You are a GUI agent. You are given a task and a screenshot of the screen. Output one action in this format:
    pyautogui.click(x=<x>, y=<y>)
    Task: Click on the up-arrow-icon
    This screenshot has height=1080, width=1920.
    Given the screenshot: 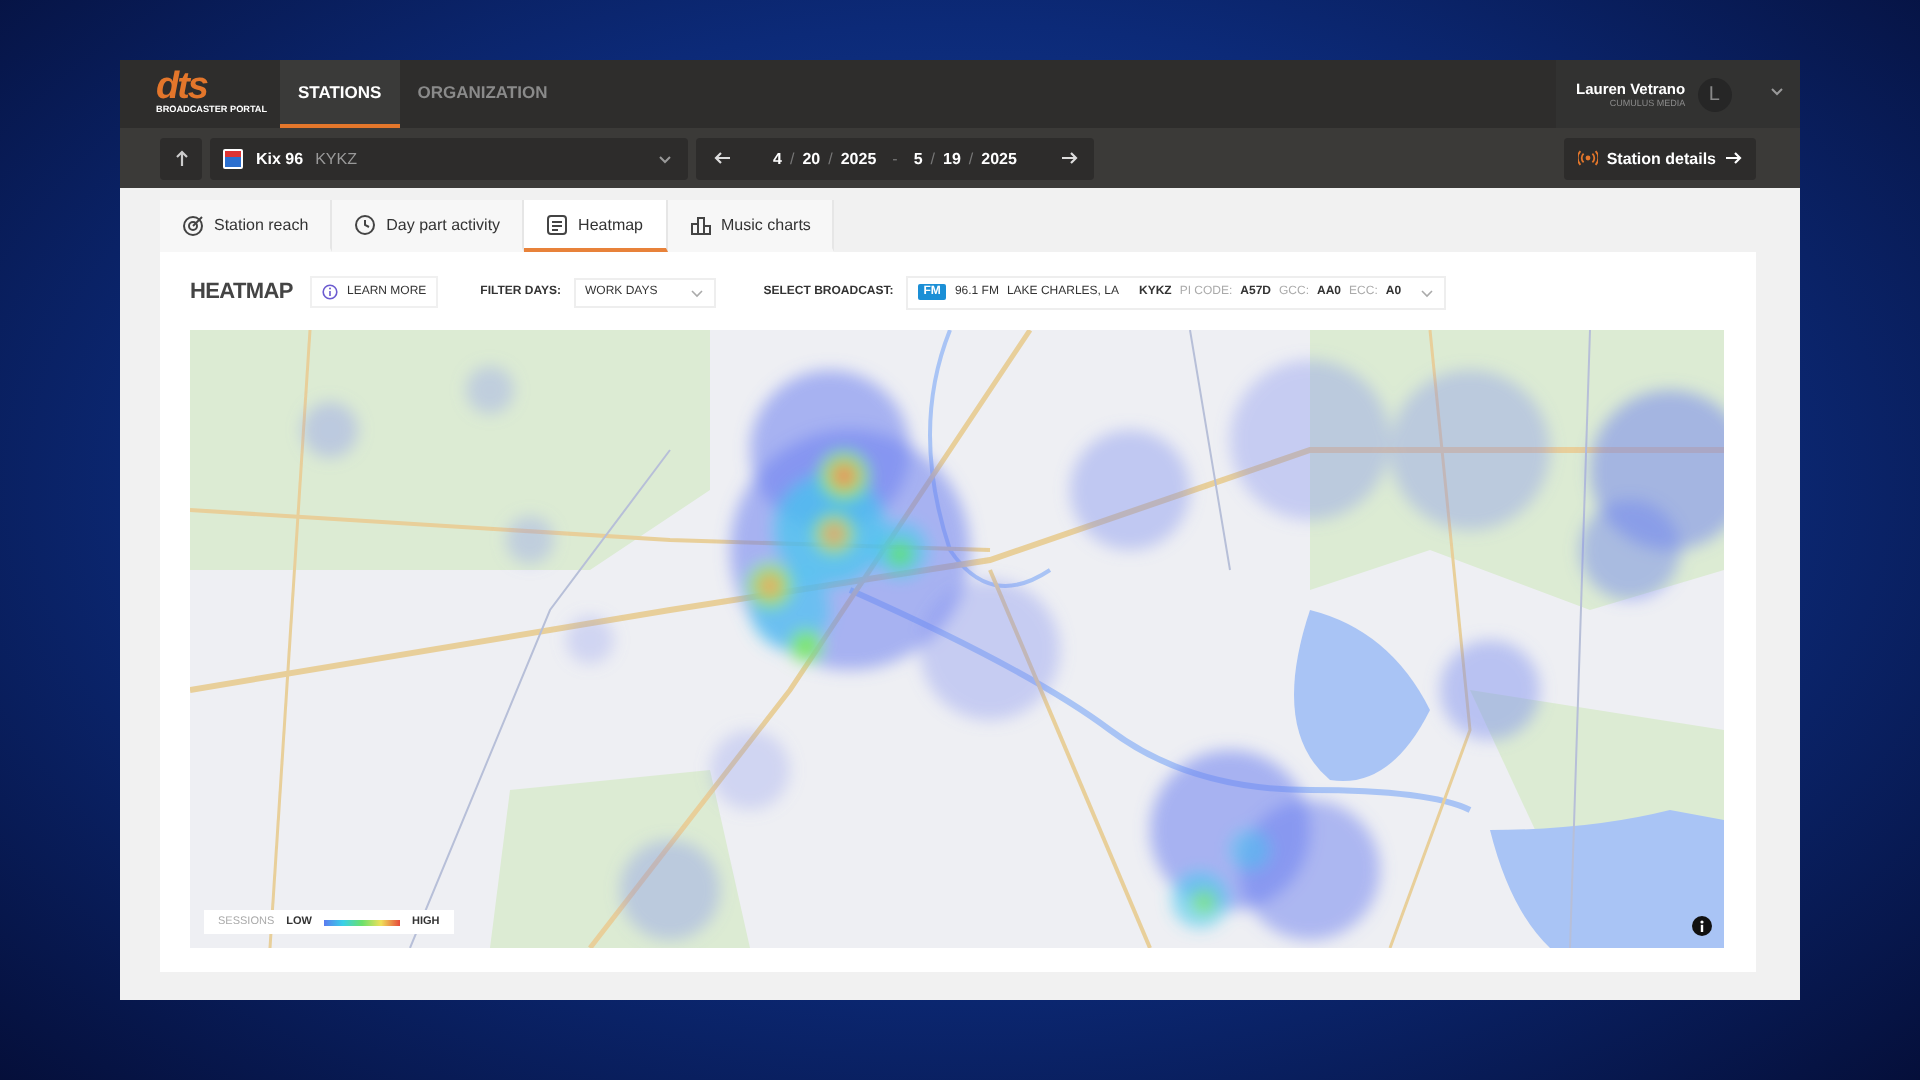 What is the action you would take?
    pyautogui.click(x=181, y=158)
    